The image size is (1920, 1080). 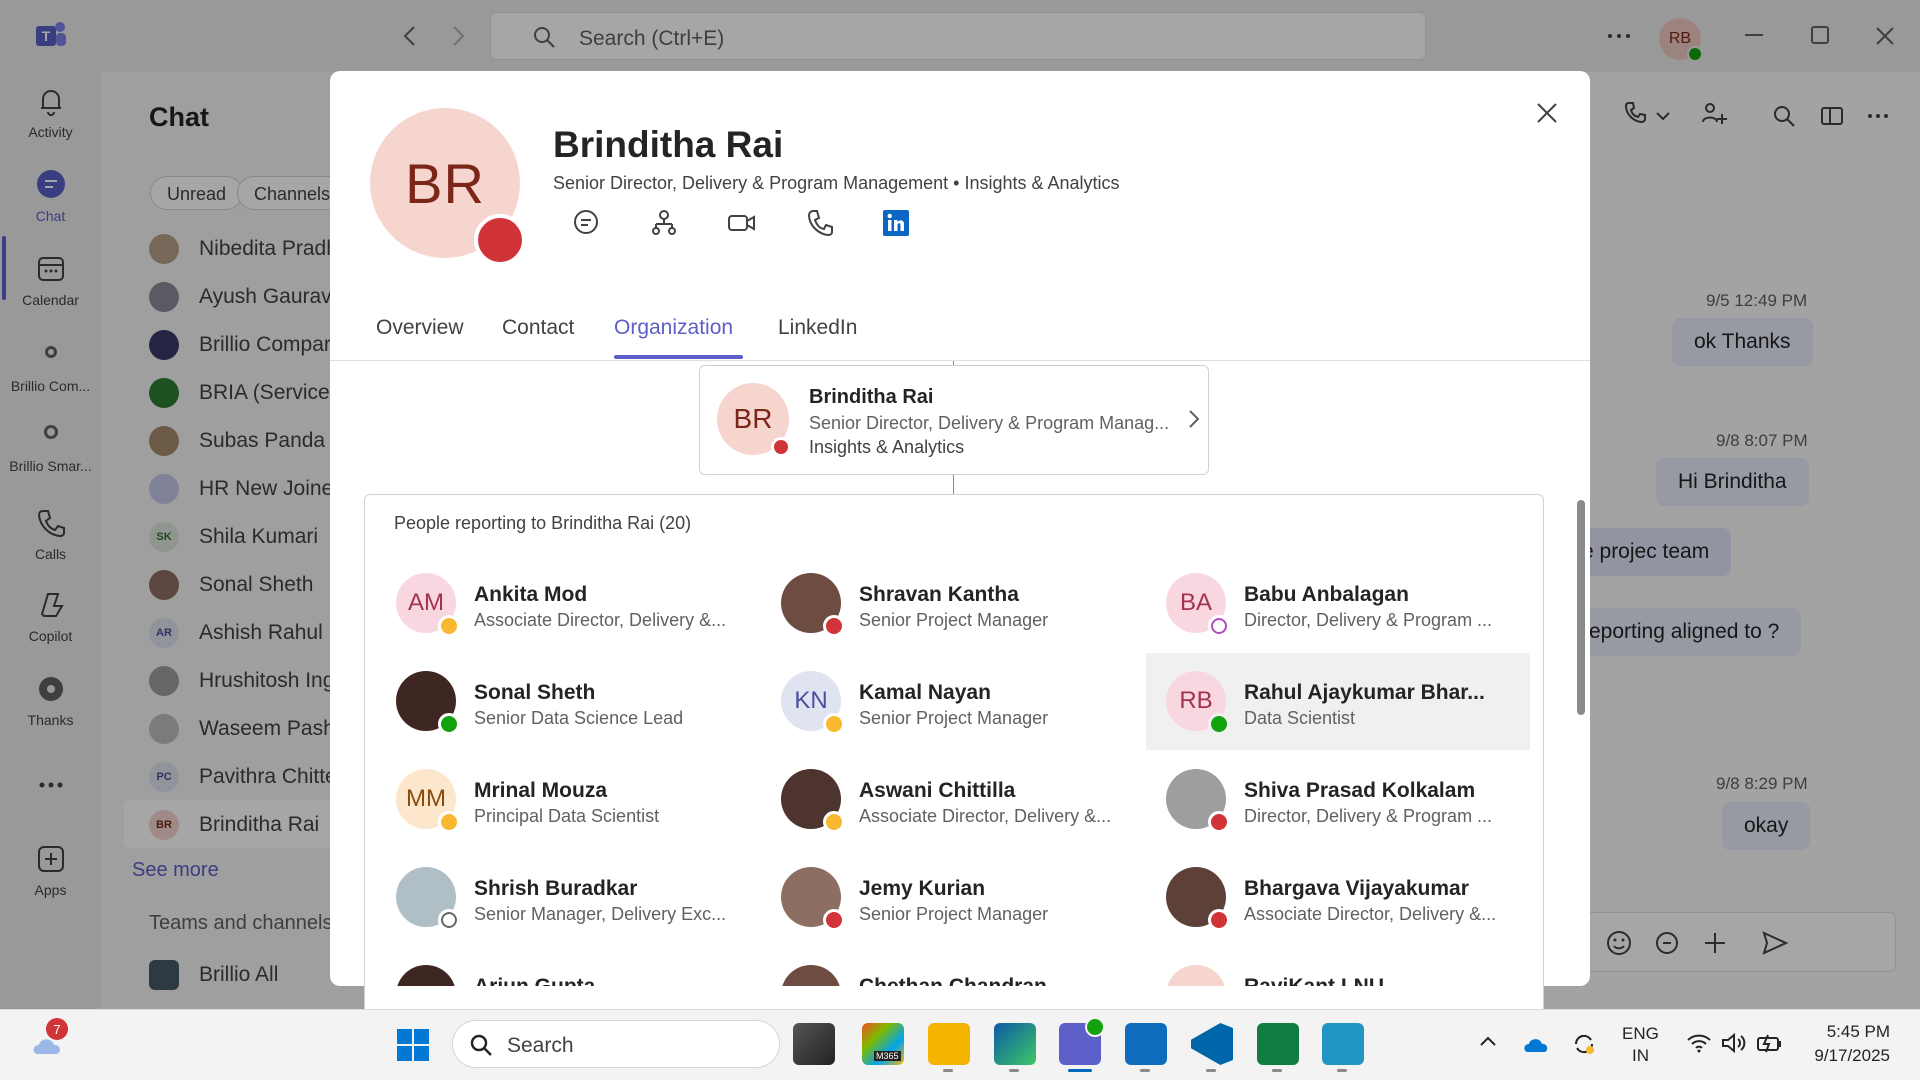 I want to click on report-person: Arjun Gupta, so click(x=556, y=966).